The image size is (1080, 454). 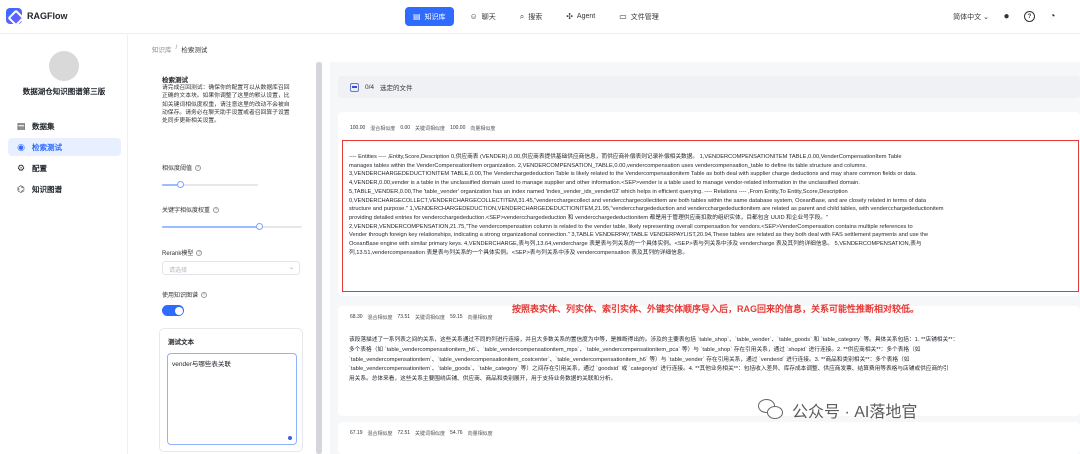 I want to click on rerank-model-label: Rerank模型 ?, so click(x=182, y=252).